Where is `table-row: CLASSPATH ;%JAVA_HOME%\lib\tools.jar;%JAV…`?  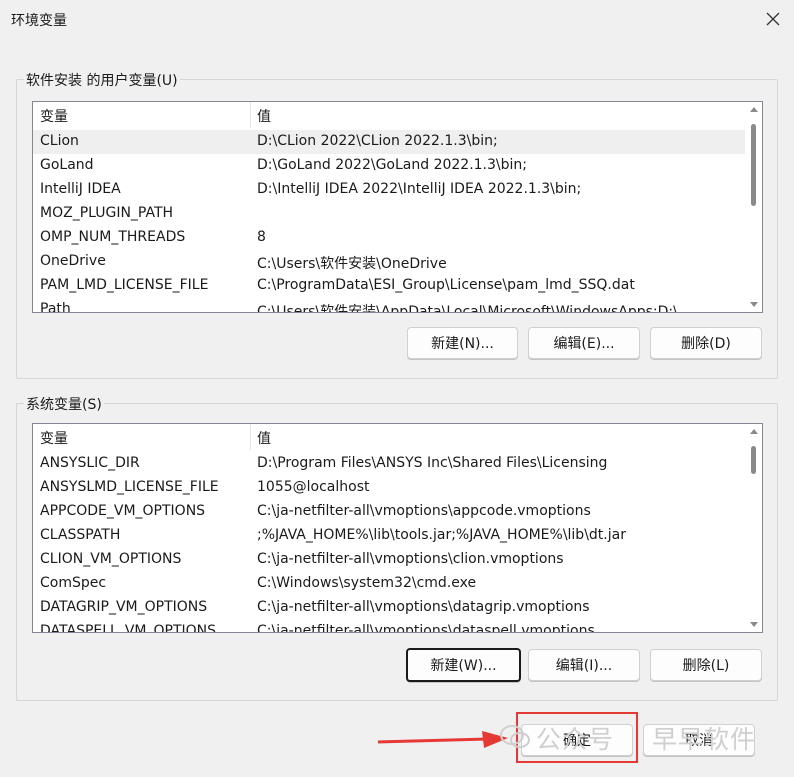 table-row: CLASSPATH ;%JAVA_HOME%\lib\tools.jar;%JAV… is located at coordinates (389, 536).